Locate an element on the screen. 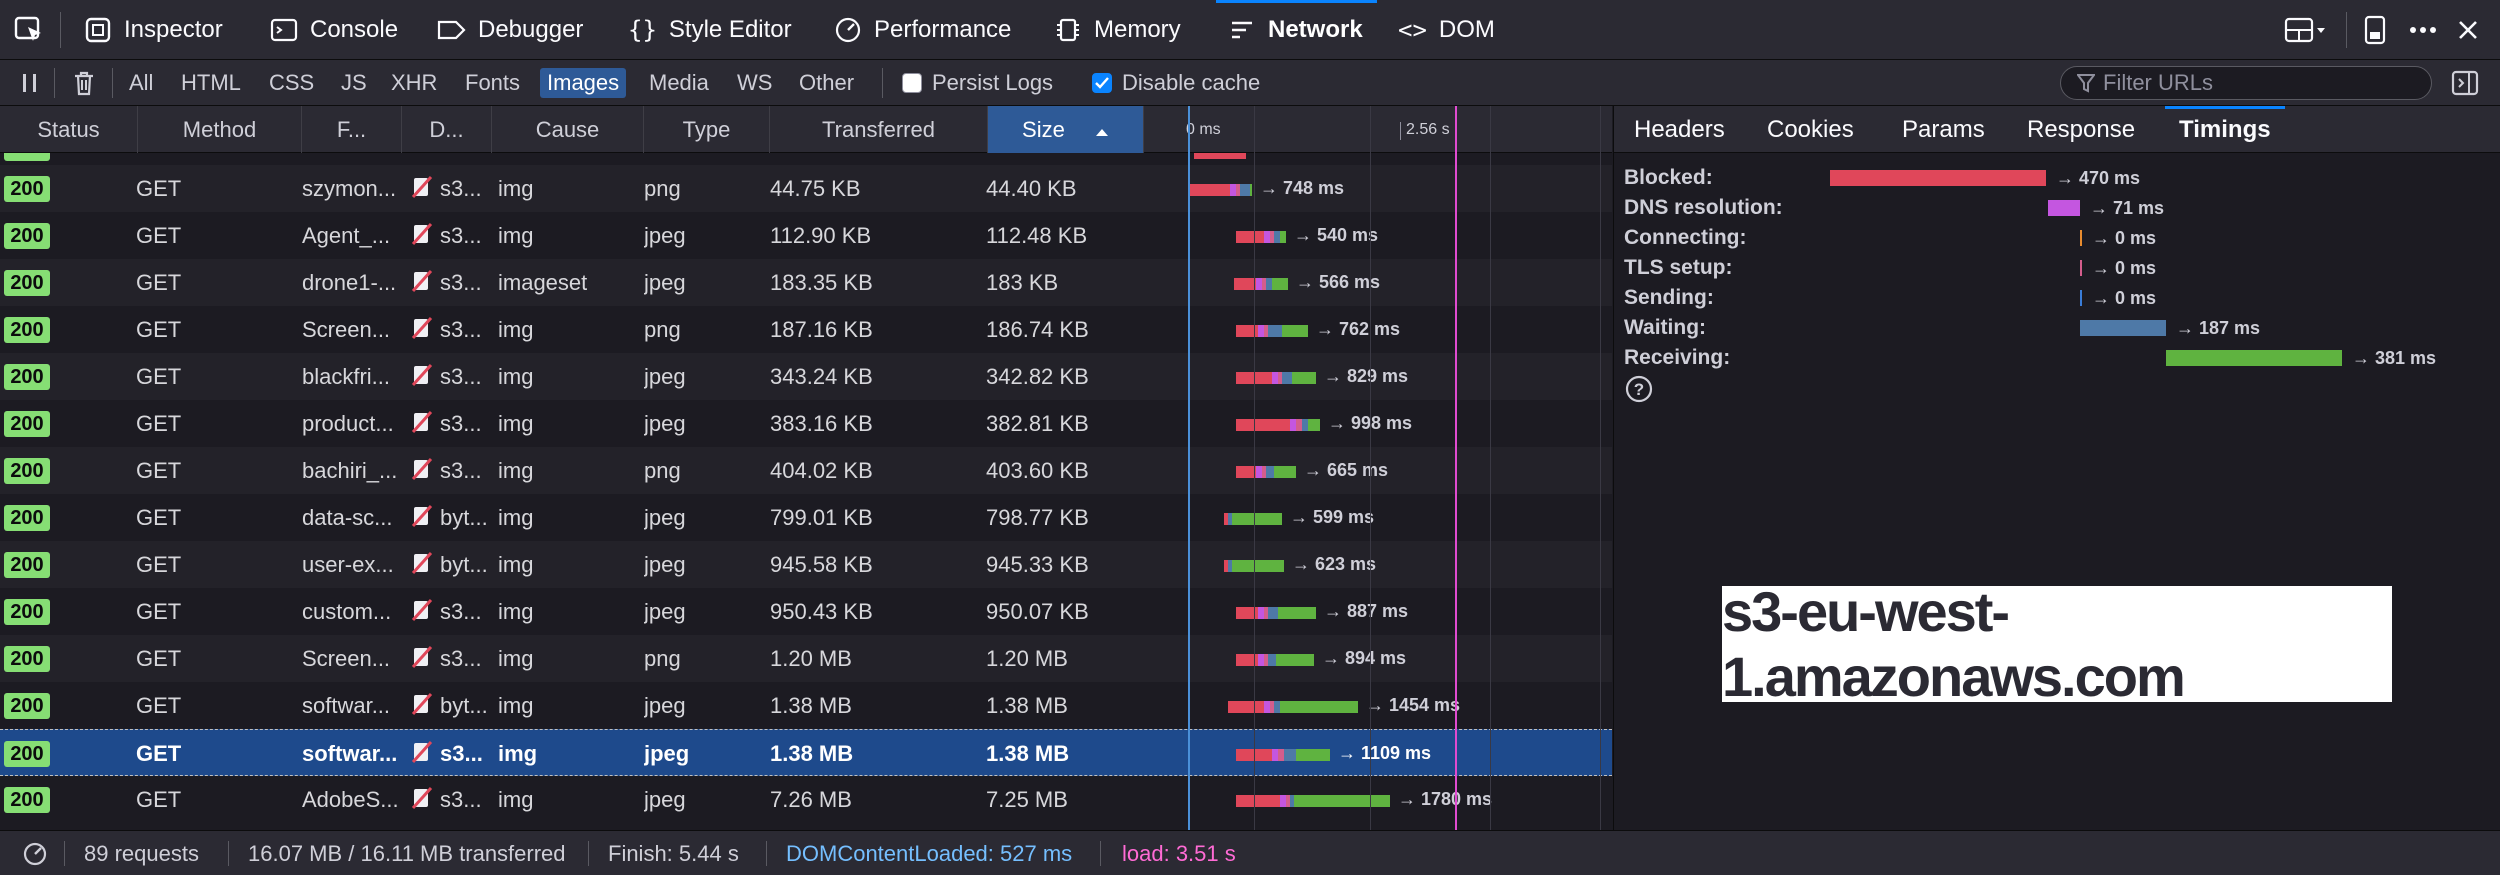 The image size is (2500, 875). filter-css: CSS is located at coordinates (291, 83).